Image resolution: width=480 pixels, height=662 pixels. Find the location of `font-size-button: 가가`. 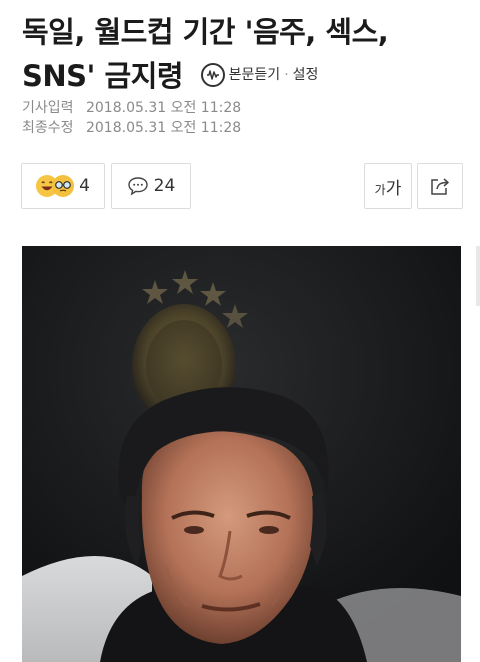

font-size-button: 가가 is located at coordinates (388, 186).